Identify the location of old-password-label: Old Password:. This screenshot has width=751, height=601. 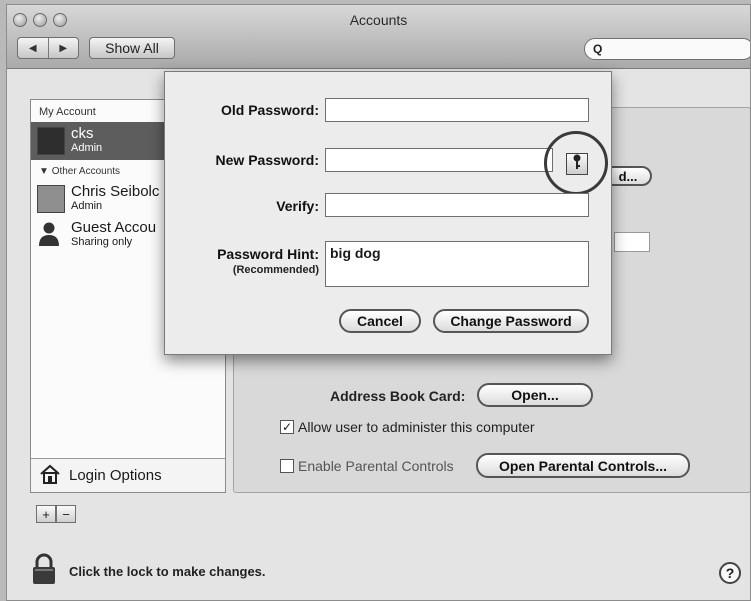
(269, 110).